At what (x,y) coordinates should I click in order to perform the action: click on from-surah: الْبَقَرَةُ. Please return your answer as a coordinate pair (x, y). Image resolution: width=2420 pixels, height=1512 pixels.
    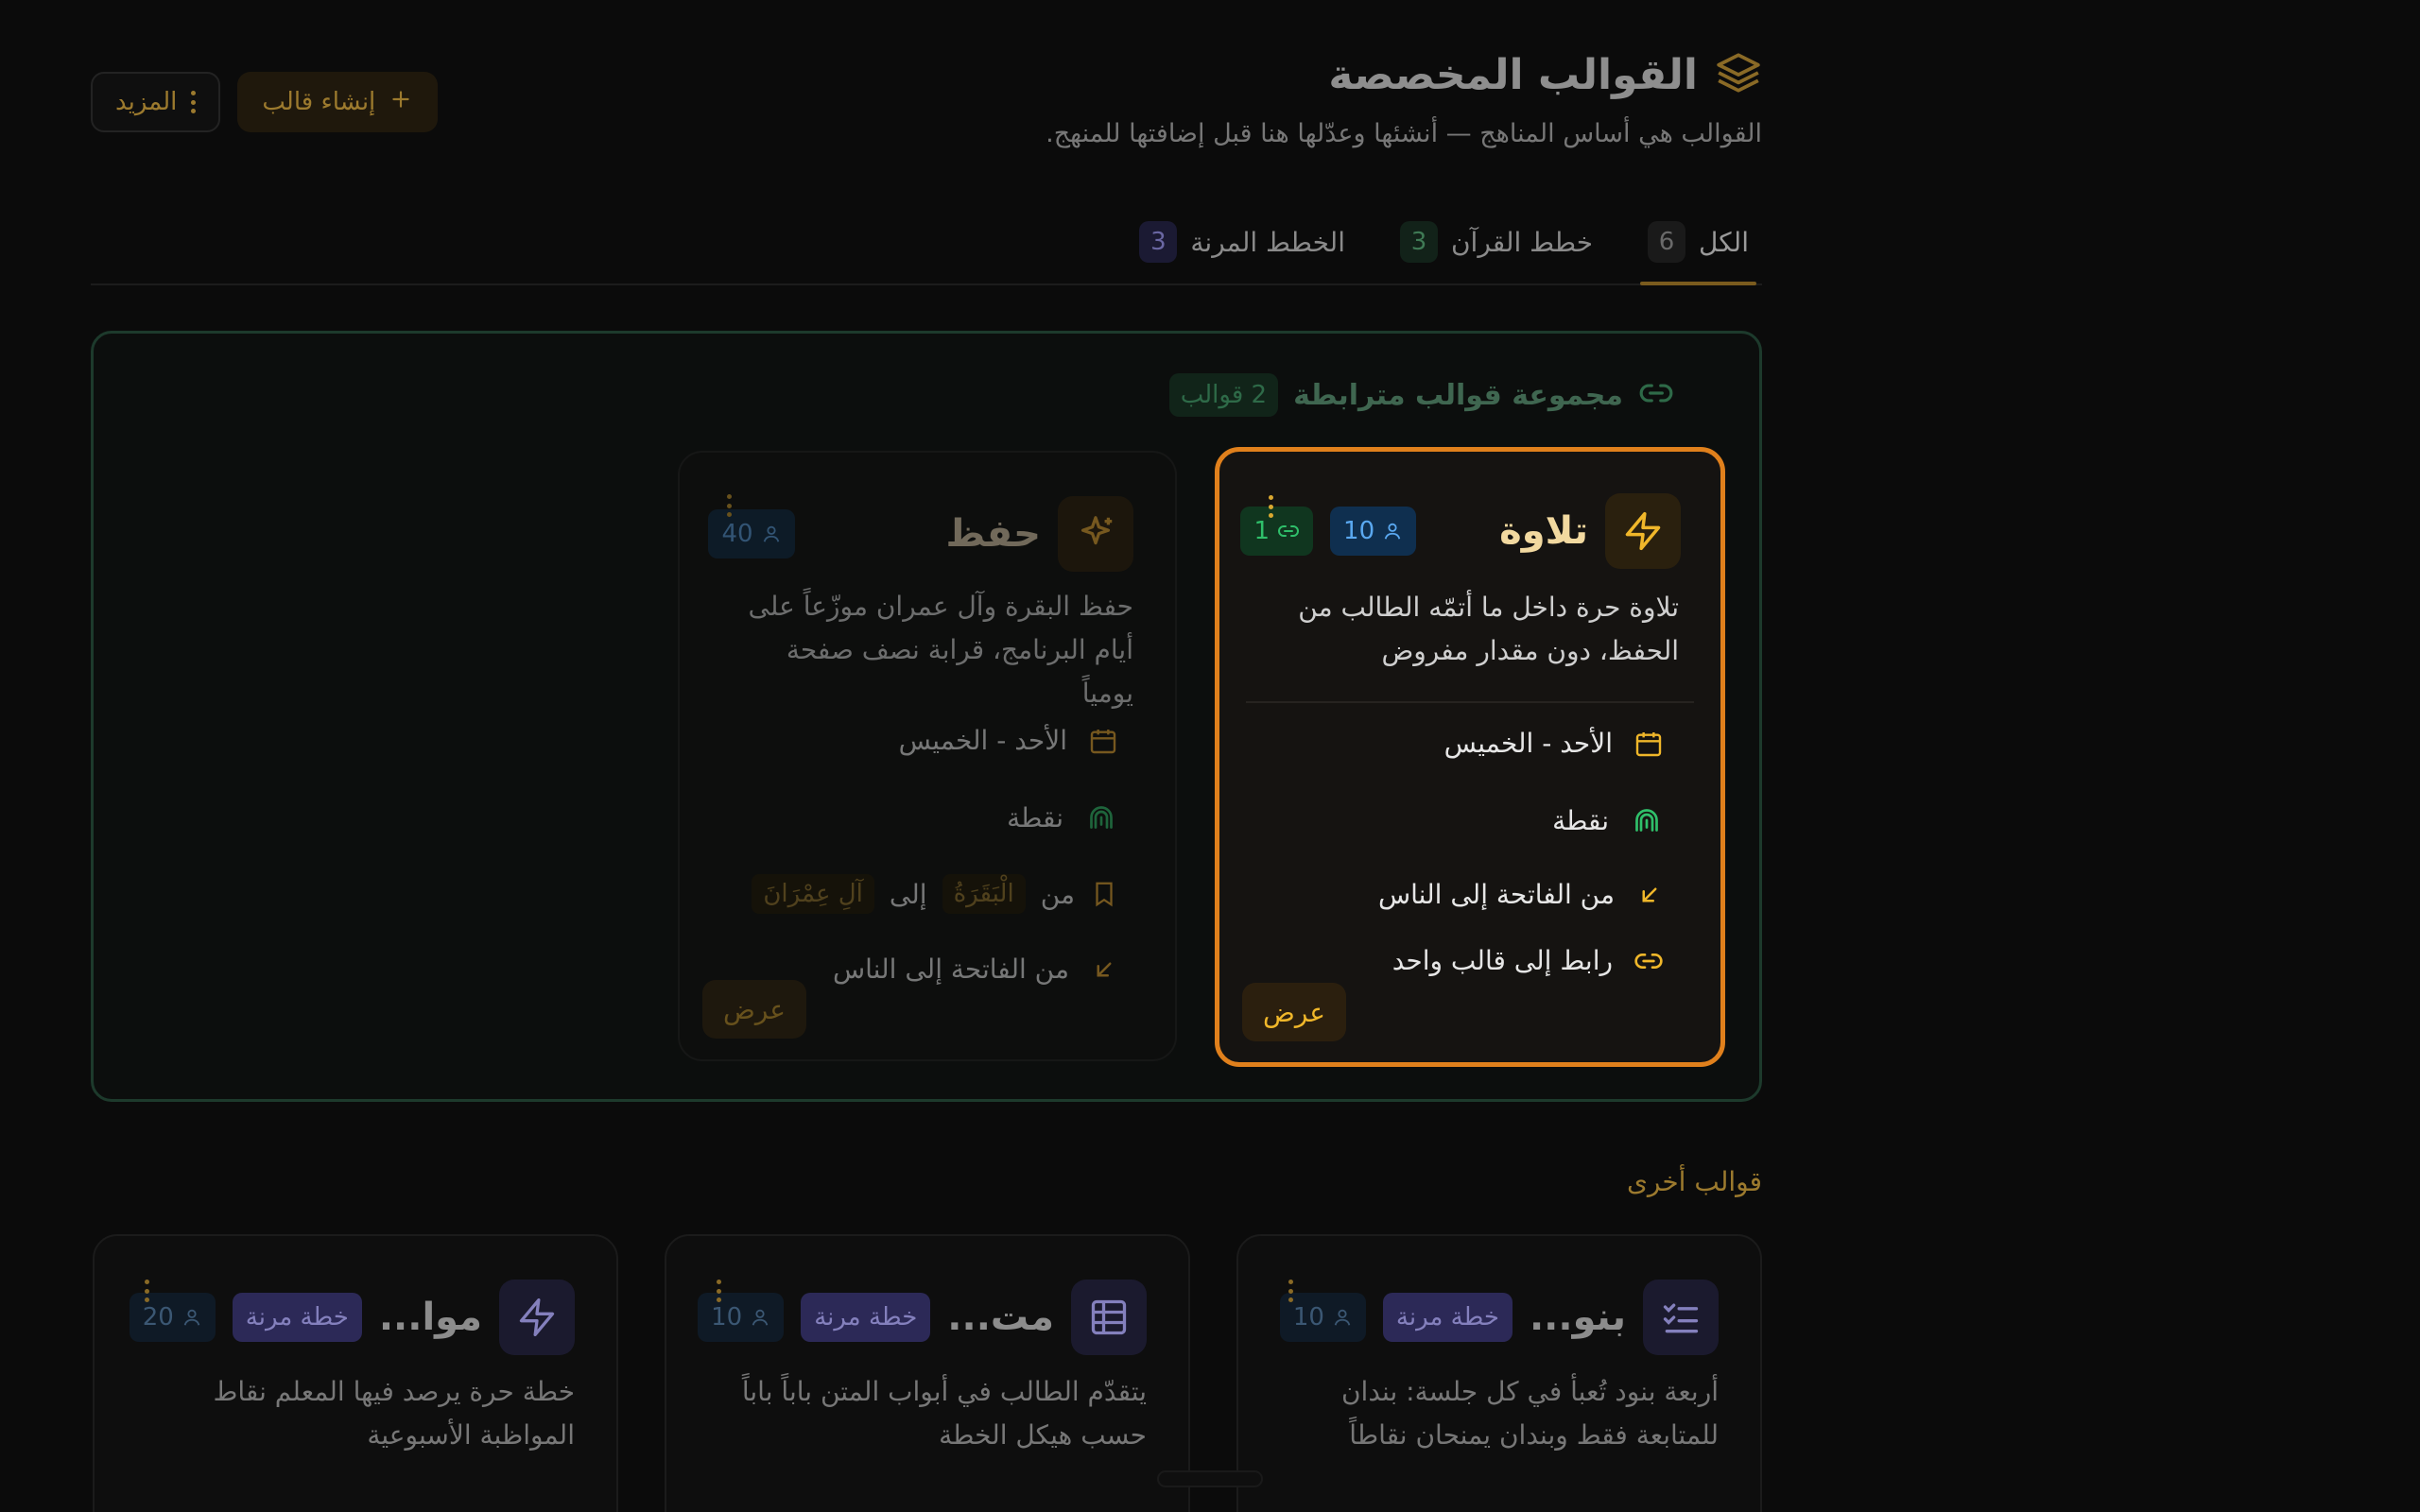
    Looking at the image, I should click on (984, 894).